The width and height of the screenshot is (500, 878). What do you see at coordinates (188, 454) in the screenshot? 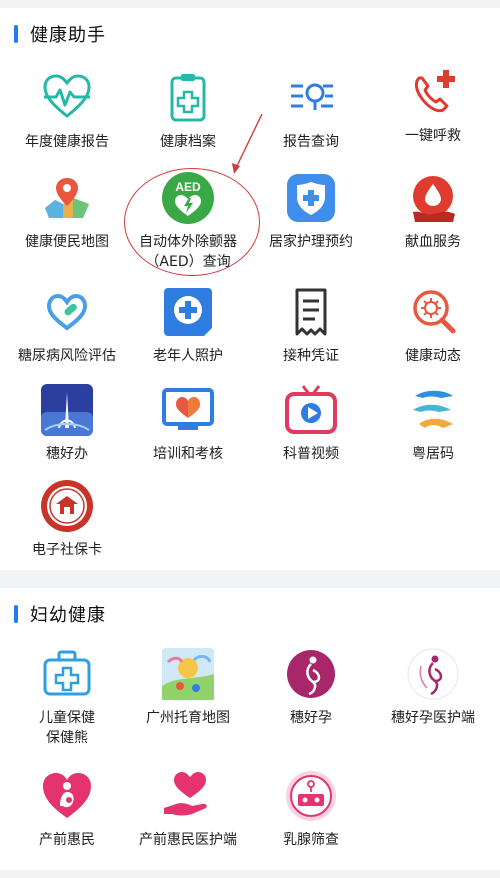
I see `item-label: 培训和考核` at bounding box center [188, 454].